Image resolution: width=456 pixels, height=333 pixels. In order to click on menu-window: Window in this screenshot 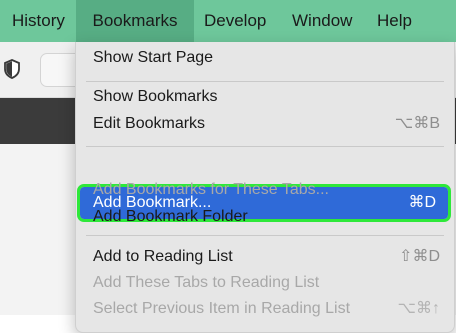, I will do `click(322, 21)`.